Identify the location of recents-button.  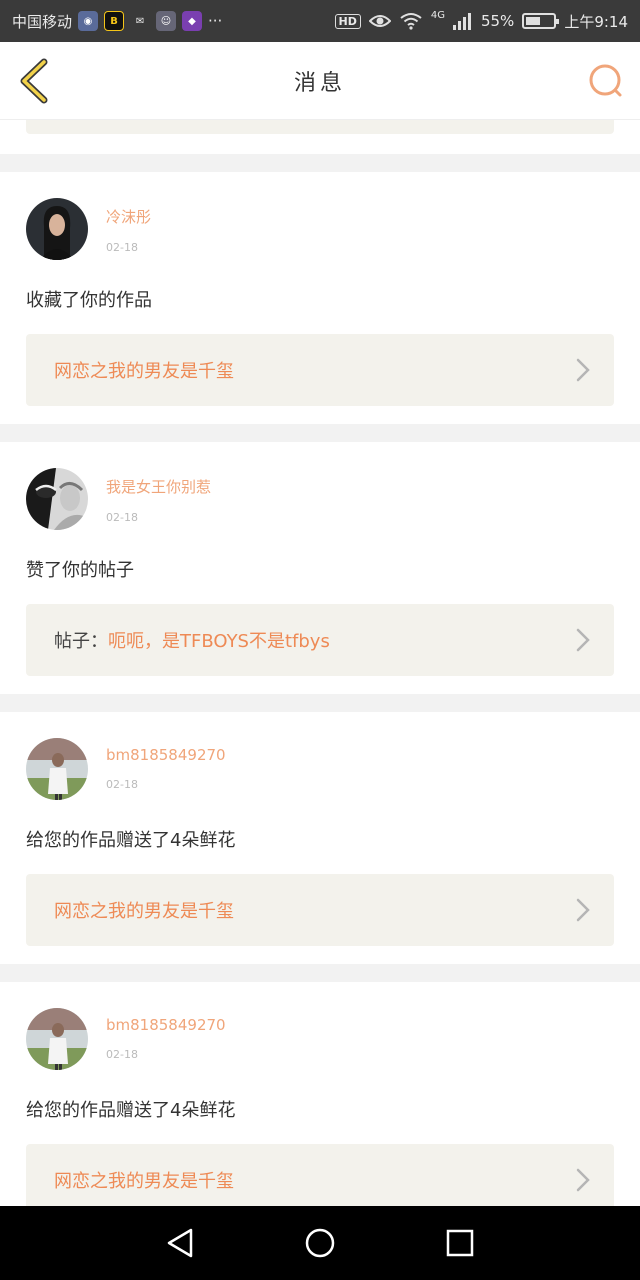
(460, 1243).